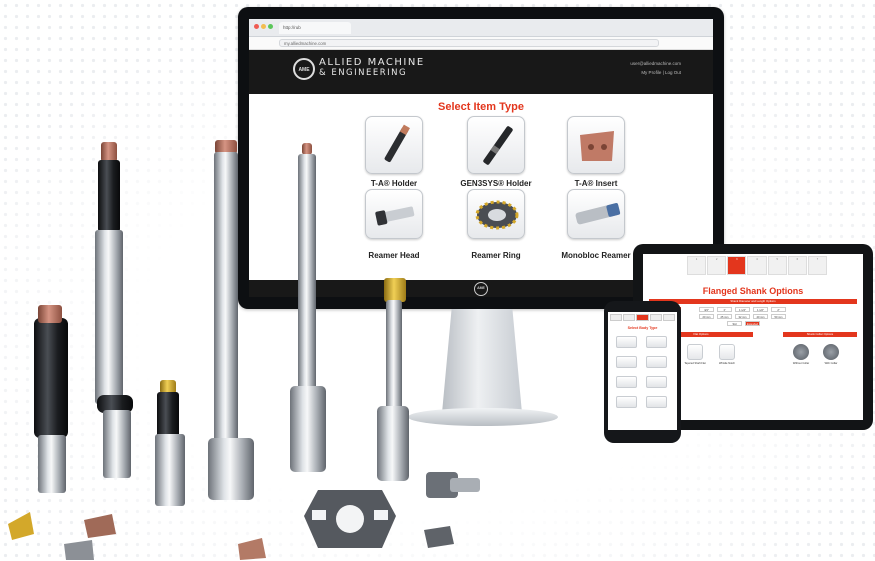 The image size is (875, 561). I want to click on minimize-window-icon, so click(263, 26).